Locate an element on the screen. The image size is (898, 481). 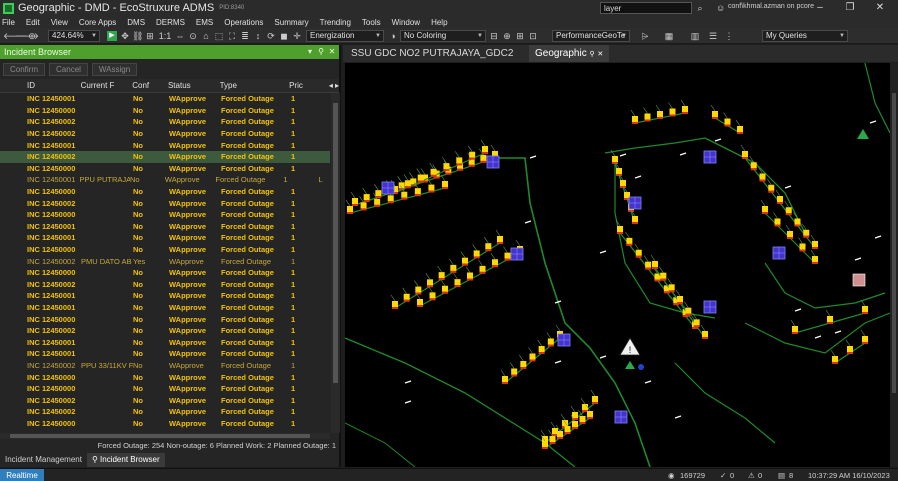
column-header-current-f: Current F is located at coordinates (107, 85).